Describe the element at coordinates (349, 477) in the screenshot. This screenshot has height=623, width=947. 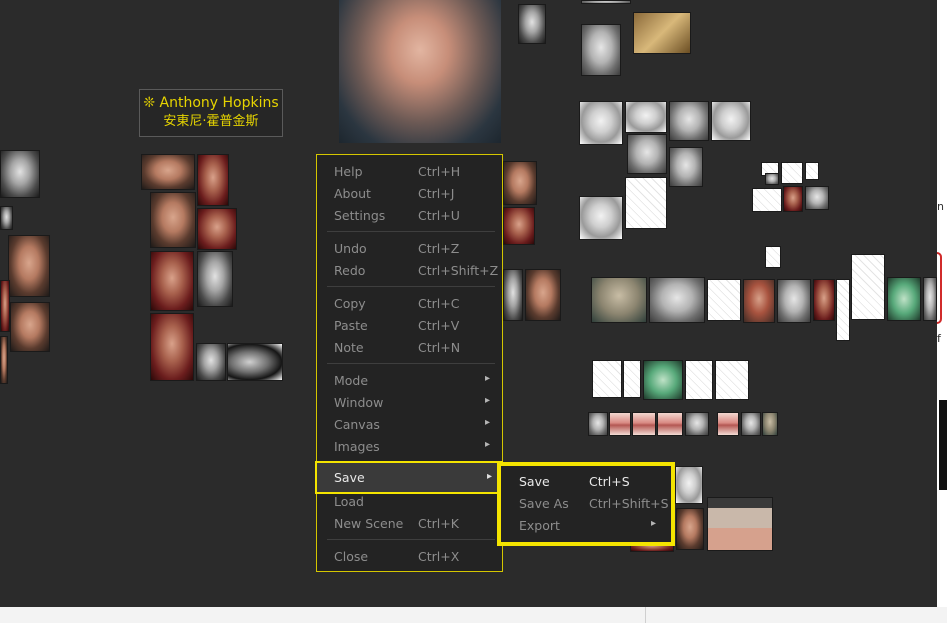
I see `menu-item-label: Save` at that location.